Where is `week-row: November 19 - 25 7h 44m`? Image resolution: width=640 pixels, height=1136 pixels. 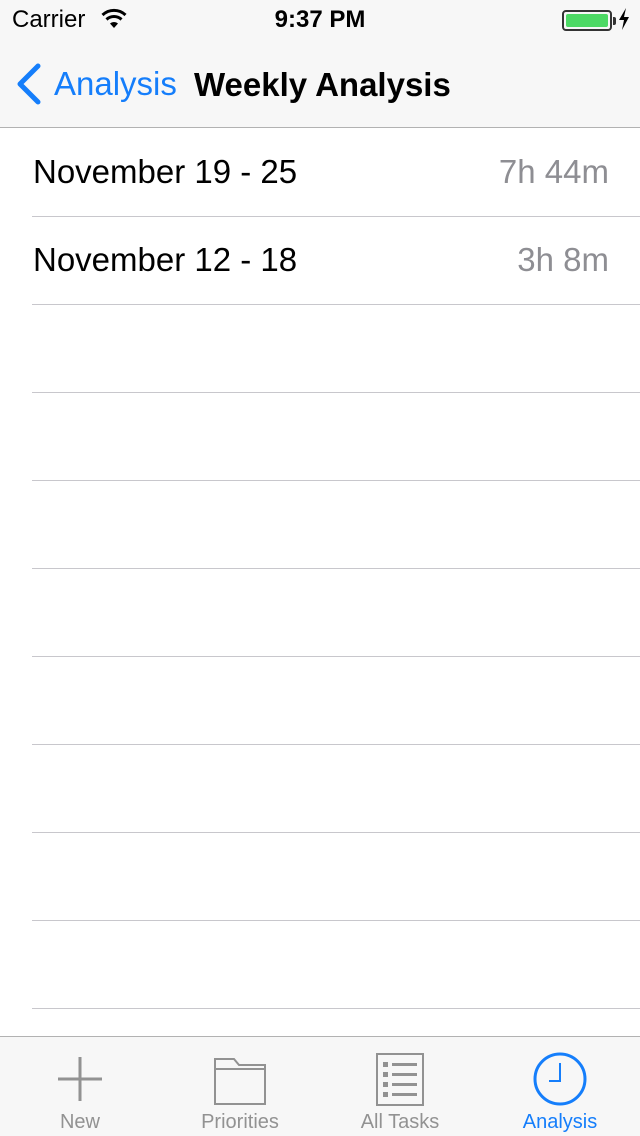
week-row: November 19 - 25 7h 44m is located at coordinates (320, 173).